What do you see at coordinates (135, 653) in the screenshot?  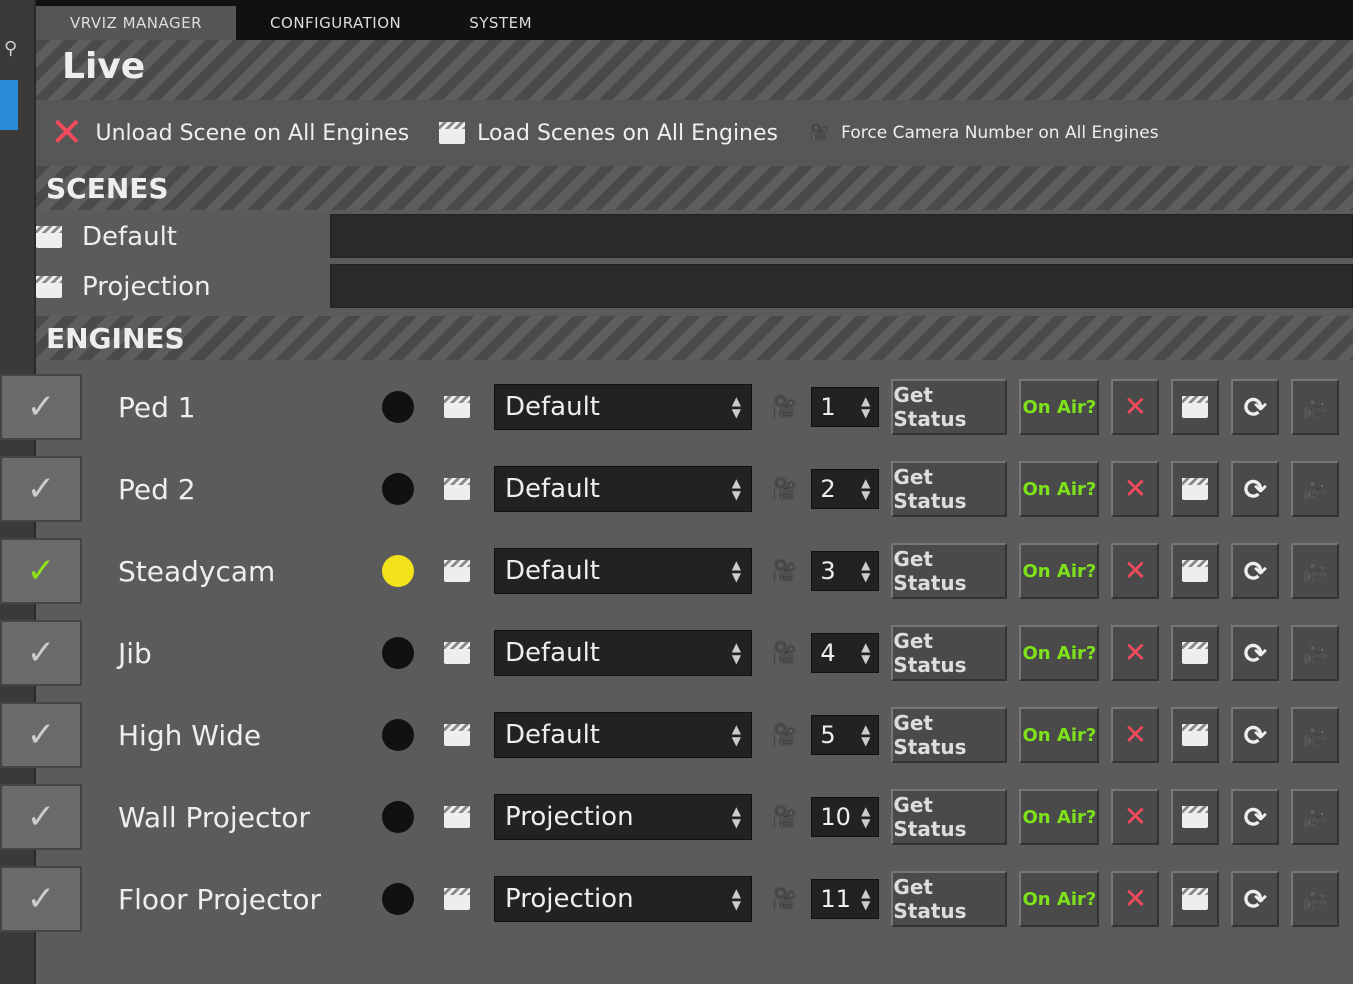 I see `engine-name: Jib` at bounding box center [135, 653].